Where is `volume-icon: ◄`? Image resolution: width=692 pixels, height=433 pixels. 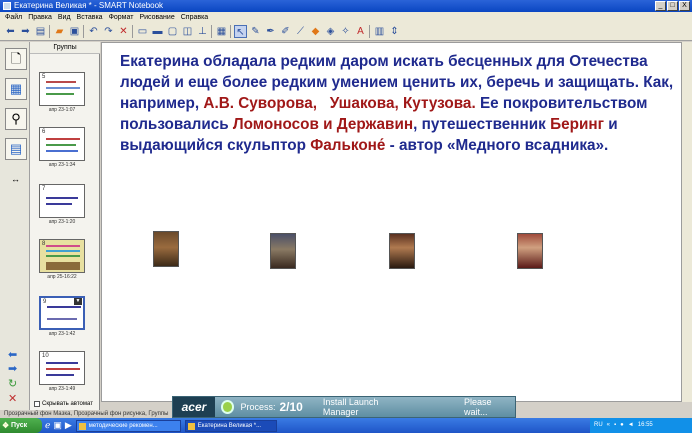
volume-icon: ◄ is located at coordinates (631, 425).